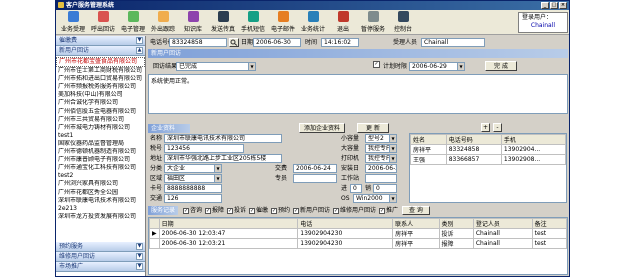 The image size is (641, 277). What do you see at coordinates (533, 139) in the screenshot?
I see `contacts-column-header: 手机` at bounding box center [533, 139].